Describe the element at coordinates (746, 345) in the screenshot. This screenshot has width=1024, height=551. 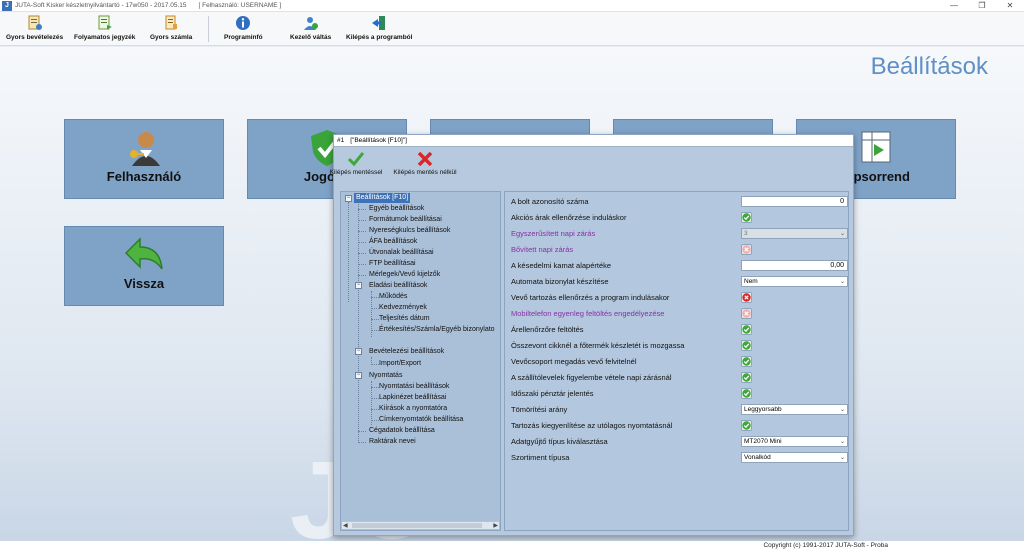
I see `merged-item-stock-checkbox` at that location.